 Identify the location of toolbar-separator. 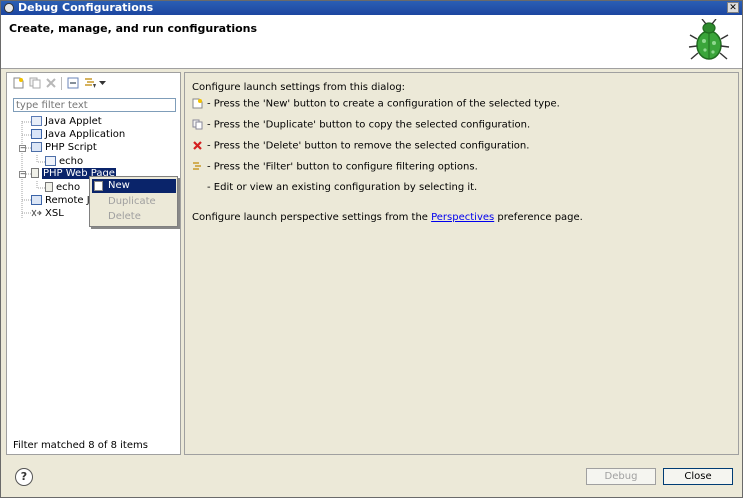
(61, 83).